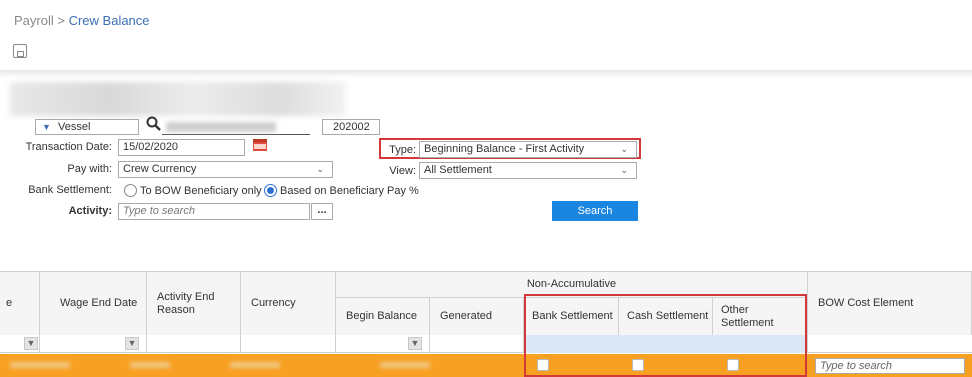 Image resolution: width=972 pixels, height=377 pixels. What do you see at coordinates (178, 99) in the screenshot?
I see `redacted-title` at bounding box center [178, 99].